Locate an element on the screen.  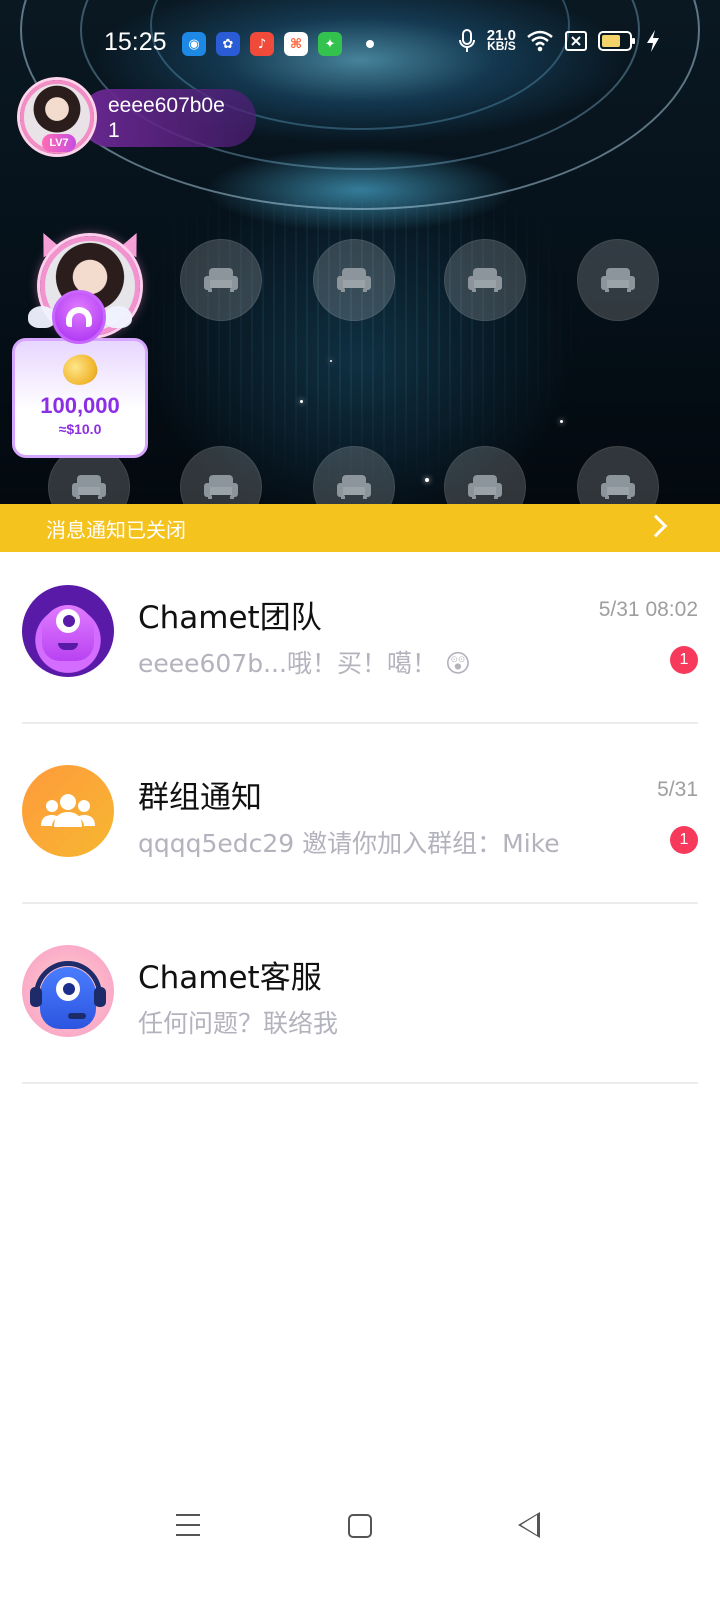
app-icon: ◉ is located at coordinates (194, 44).